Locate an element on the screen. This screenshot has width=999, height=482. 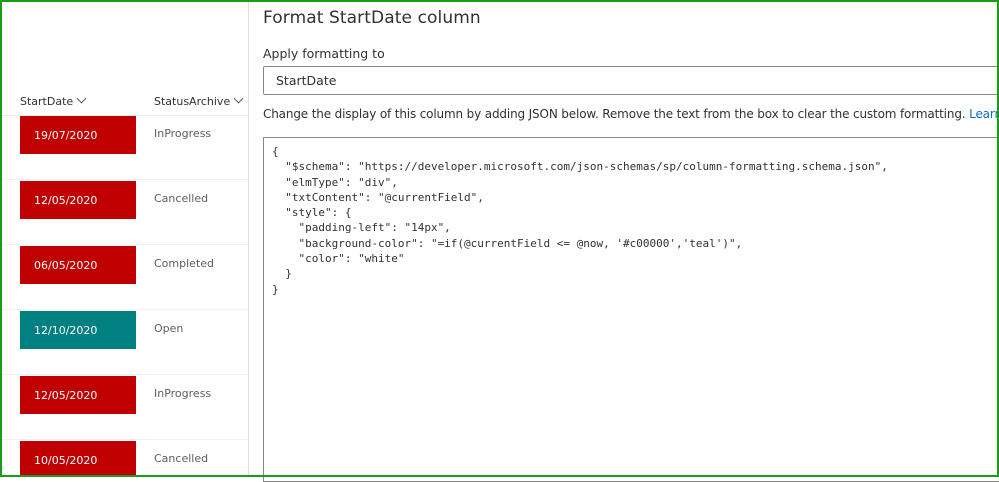
status-cell: Open is located at coordinates (169, 328).